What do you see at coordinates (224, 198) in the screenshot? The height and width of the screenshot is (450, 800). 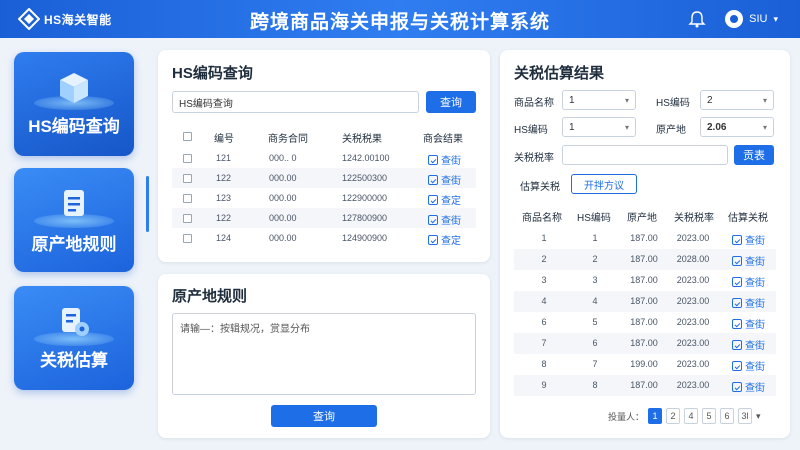 I see `hs-id: 123` at bounding box center [224, 198].